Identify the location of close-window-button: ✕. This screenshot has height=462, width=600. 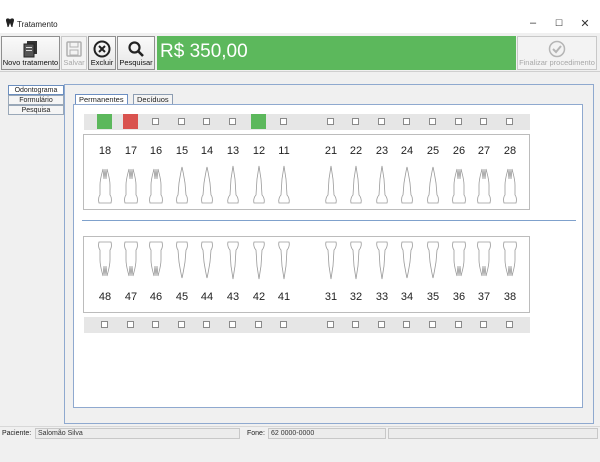
(585, 23).